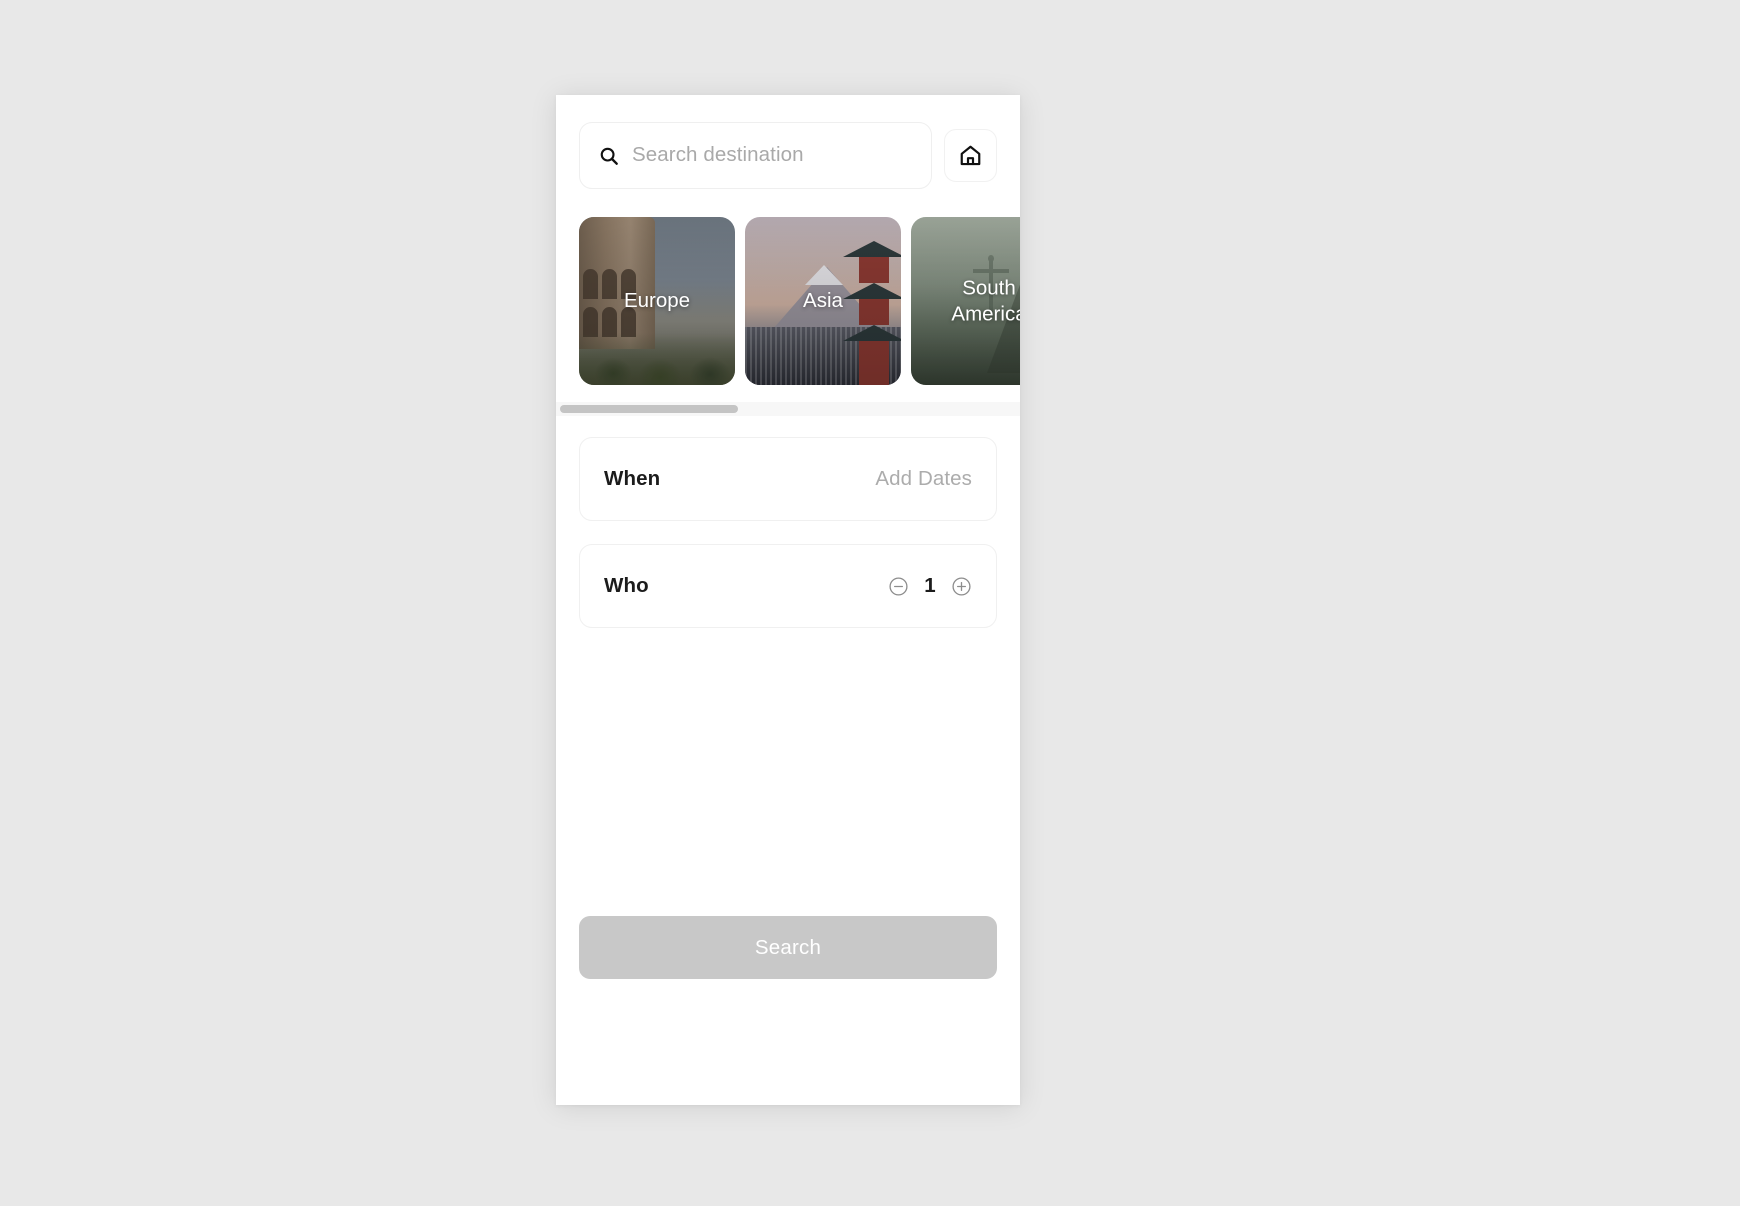 This screenshot has width=1740, height=1206. Describe the element at coordinates (718, 155) in the screenshot. I see `search-input-placeholder: Search destination` at that location.